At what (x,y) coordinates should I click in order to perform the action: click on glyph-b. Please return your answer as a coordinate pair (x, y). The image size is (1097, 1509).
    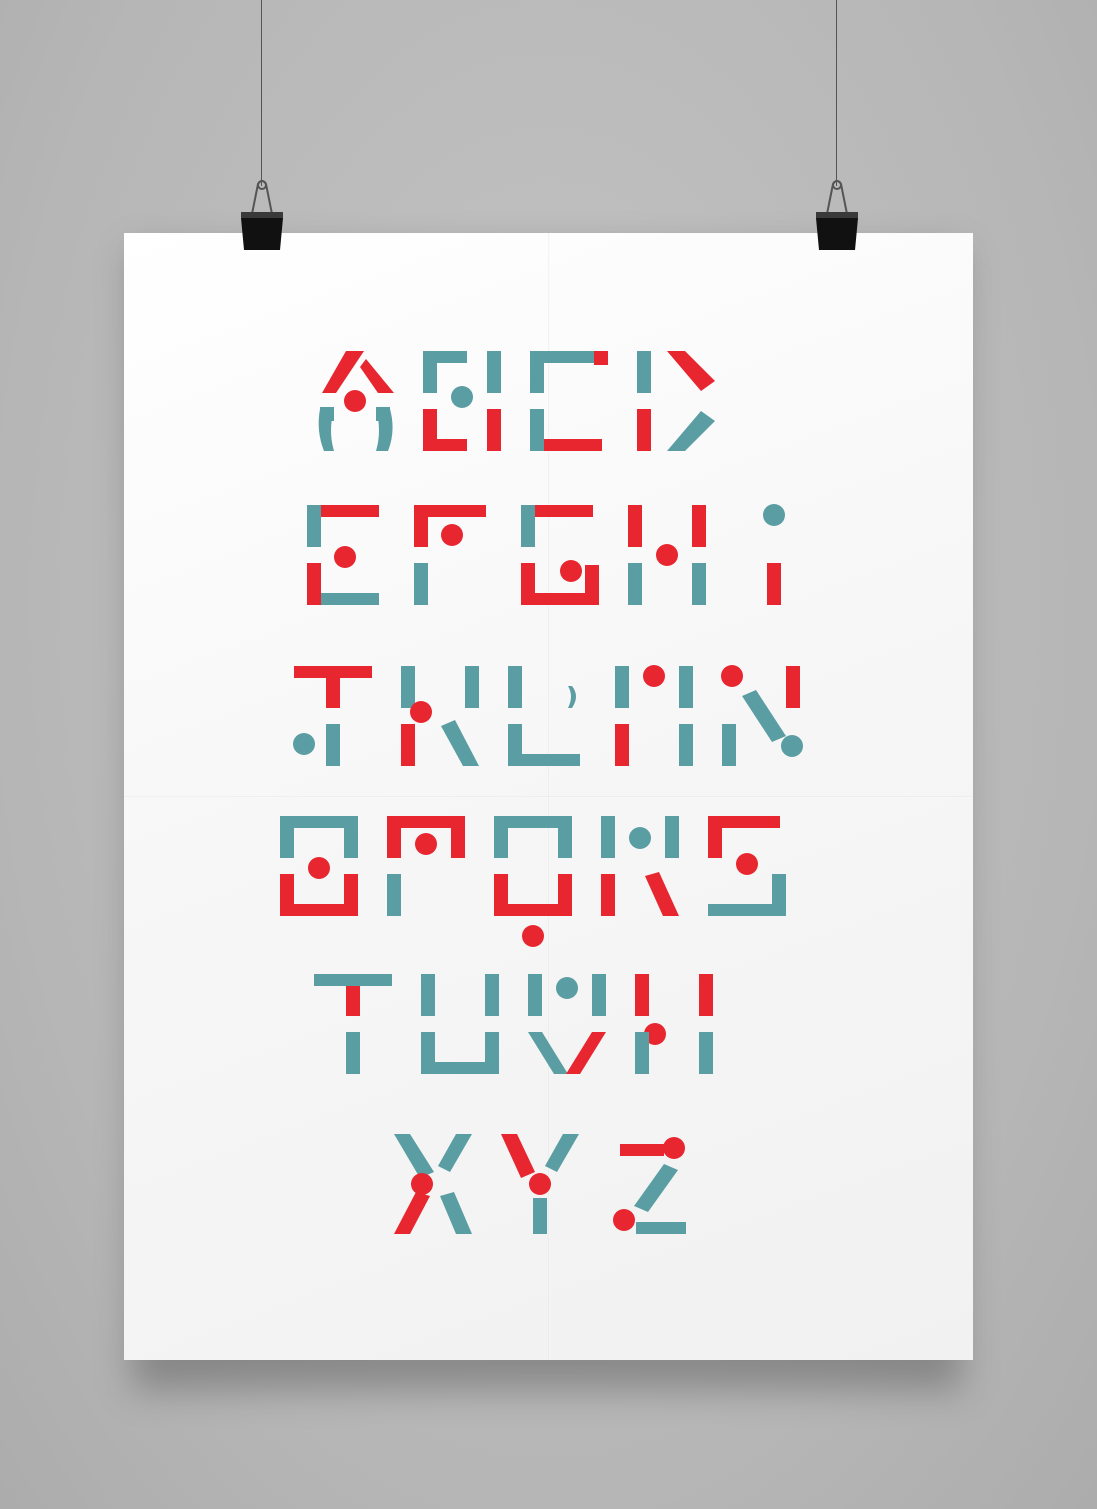
    Looking at the image, I should click on (462, 401).